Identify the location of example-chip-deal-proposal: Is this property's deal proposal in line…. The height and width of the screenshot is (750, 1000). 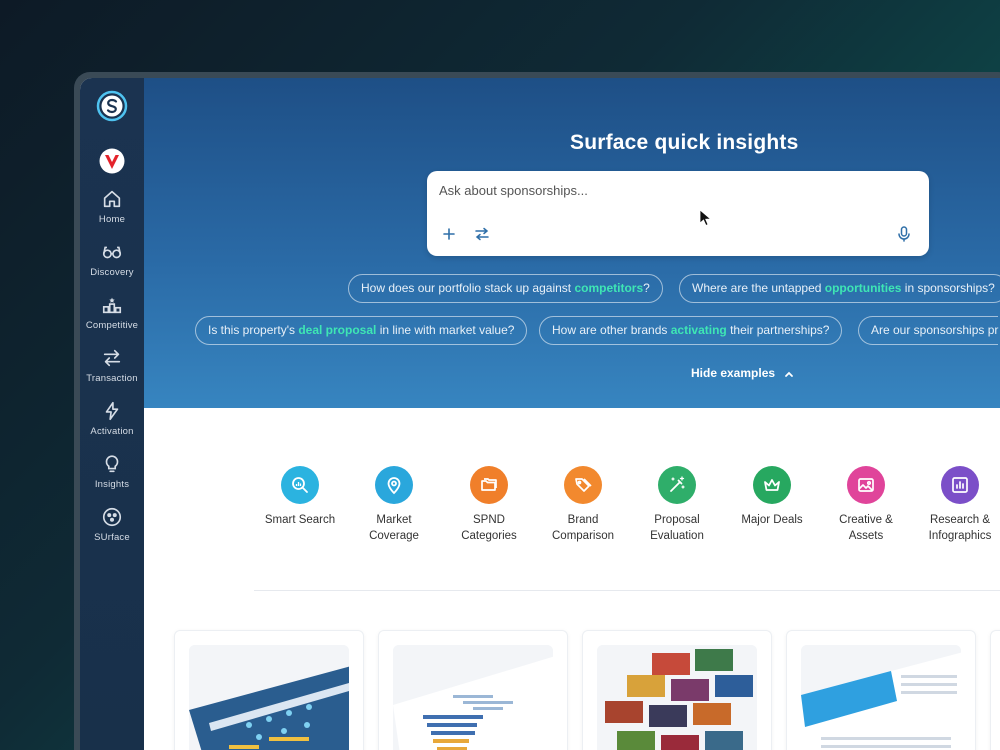
(361, 330).